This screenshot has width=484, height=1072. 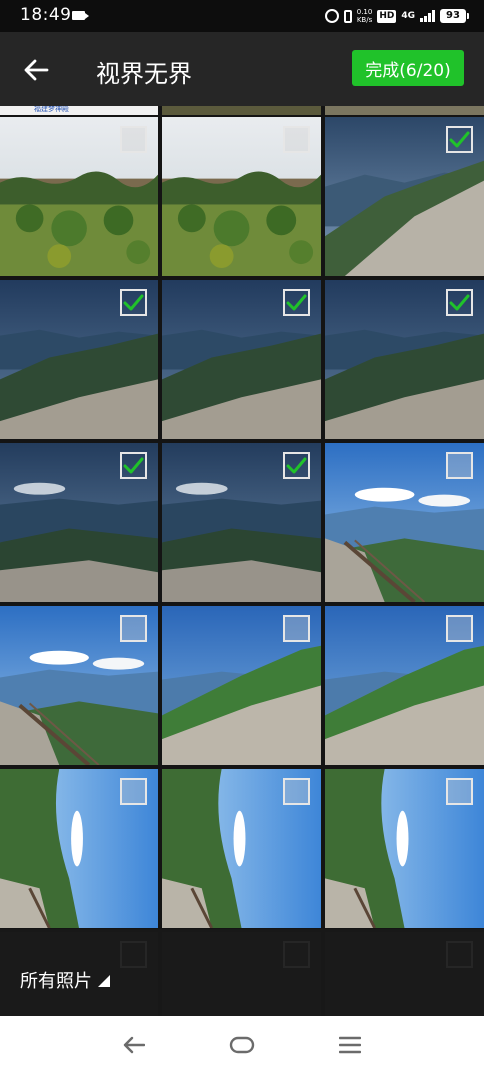 I want to click on partial-photo-middle, so click(x=241, y=110).